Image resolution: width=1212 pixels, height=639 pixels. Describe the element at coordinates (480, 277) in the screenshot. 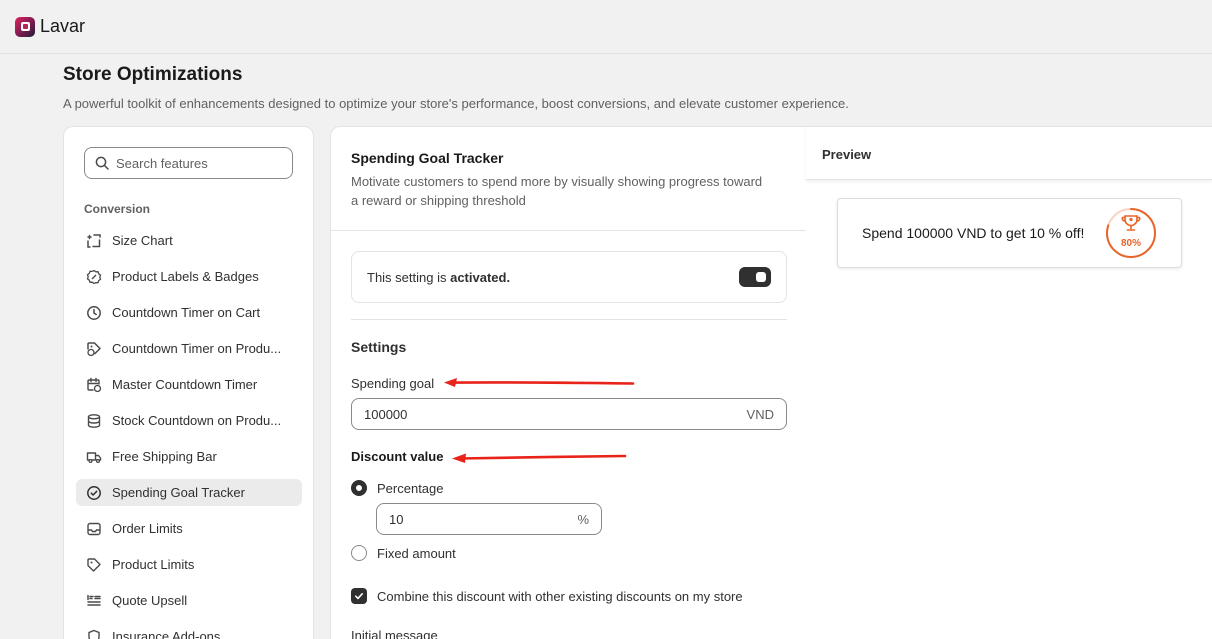

I see `status-value: activated.` at that location.